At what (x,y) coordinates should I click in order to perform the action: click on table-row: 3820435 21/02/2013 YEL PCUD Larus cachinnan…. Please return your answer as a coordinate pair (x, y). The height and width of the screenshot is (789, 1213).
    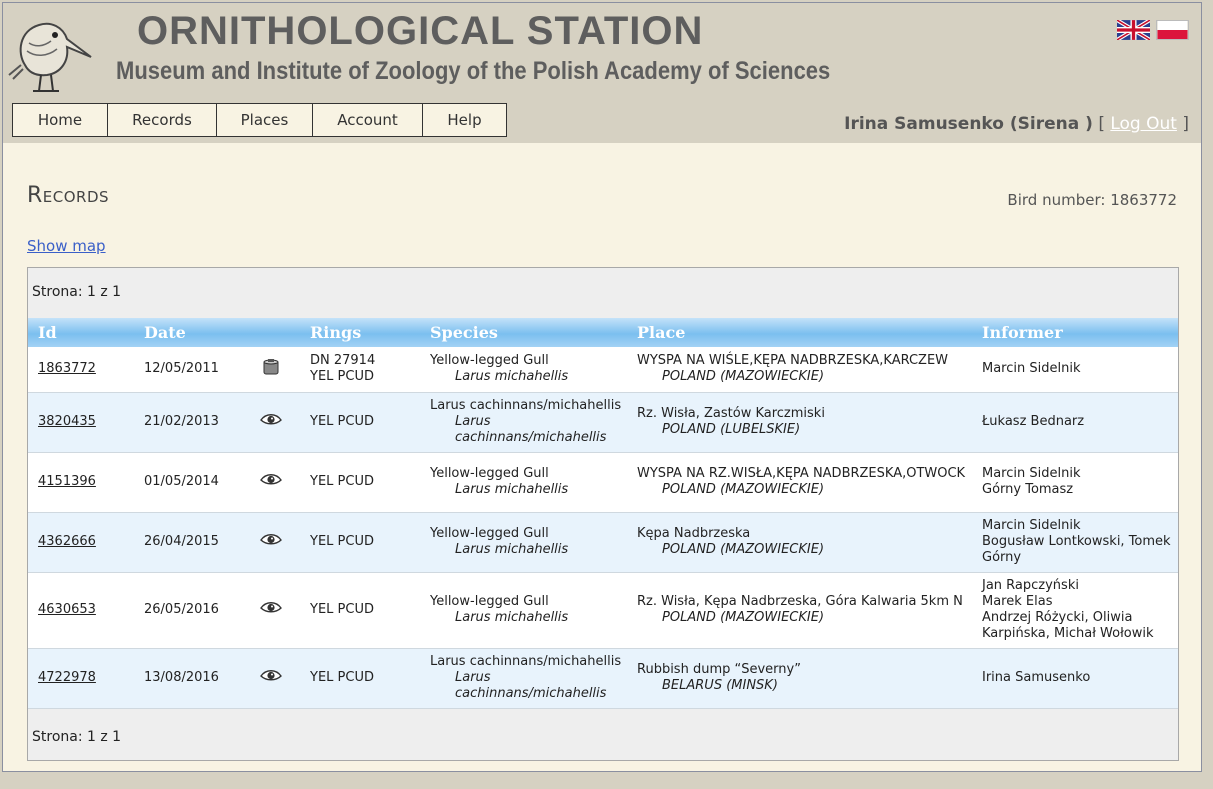
    Looking at the image, I should click on (603, 422).